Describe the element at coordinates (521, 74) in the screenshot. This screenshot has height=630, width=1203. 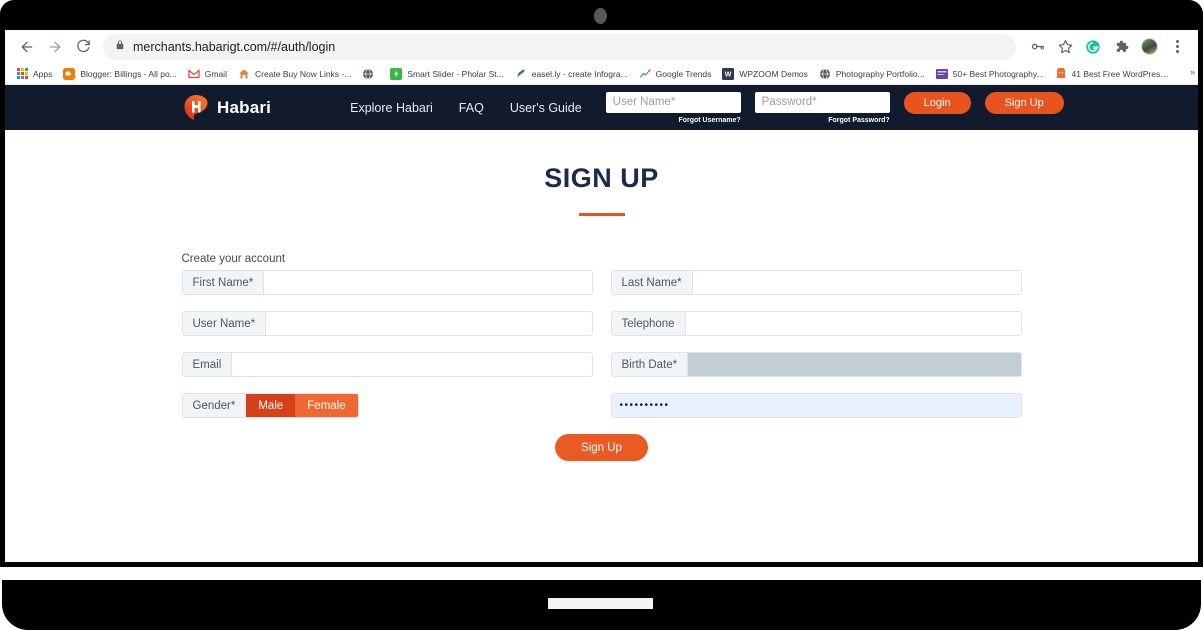
I see `easelly-pen-icon` at that location.